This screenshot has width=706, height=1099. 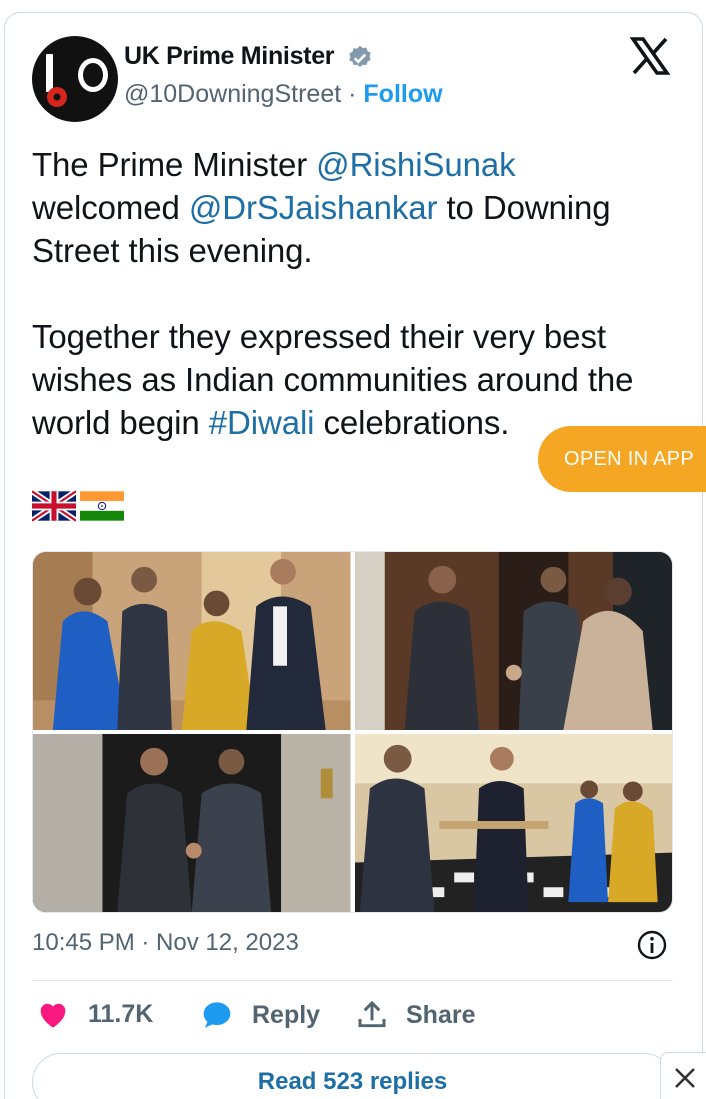 I want to click on read-replies-button: Read 523 replies, so click(x=352, y=1076).